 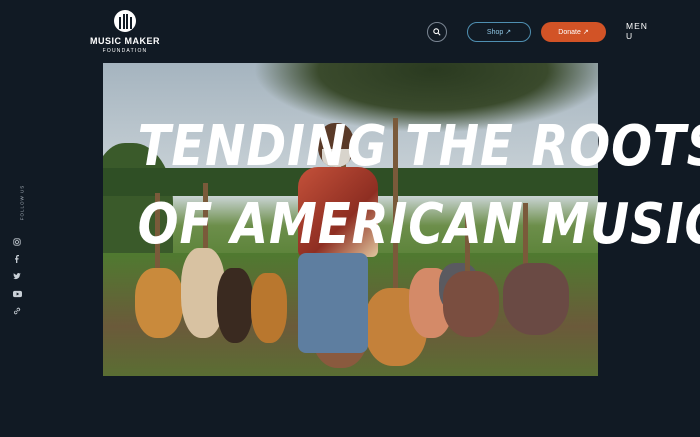 I want to click on instagram-icon, so click(x=17, y=242).